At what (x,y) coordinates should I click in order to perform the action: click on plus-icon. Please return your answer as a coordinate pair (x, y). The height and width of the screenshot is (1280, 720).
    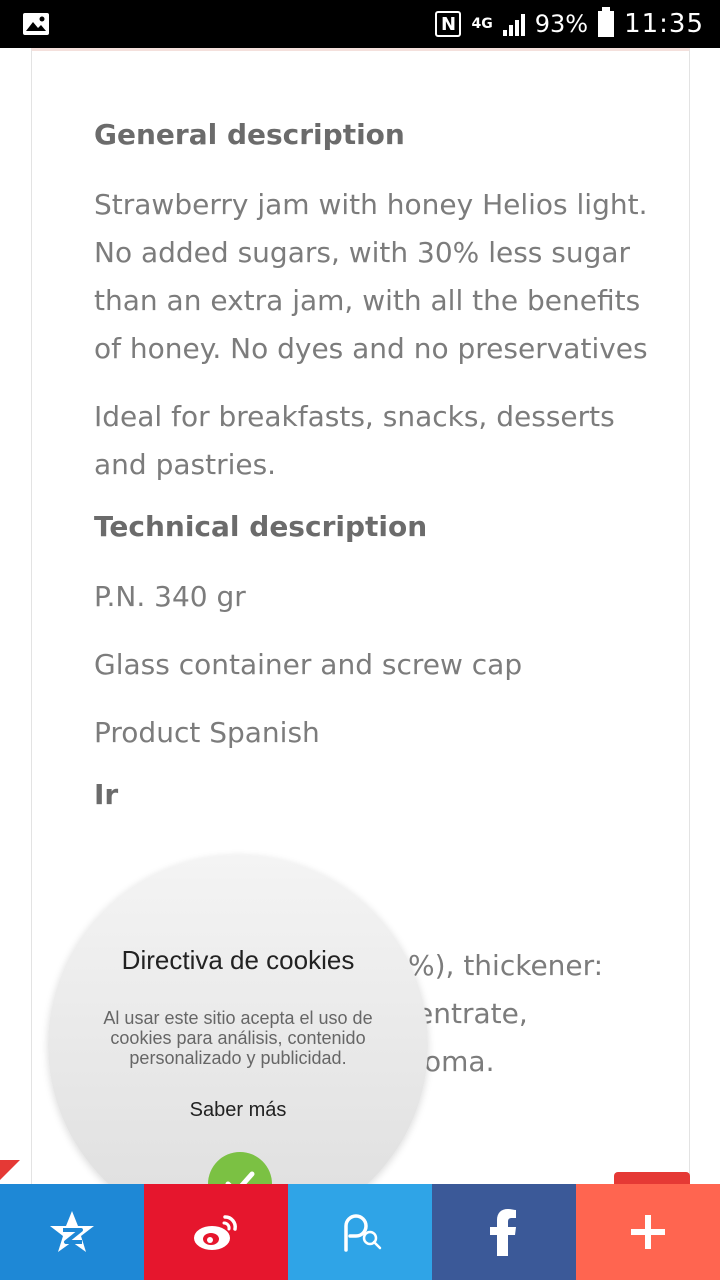
    Looking at the image, I should click on (648, 1232).